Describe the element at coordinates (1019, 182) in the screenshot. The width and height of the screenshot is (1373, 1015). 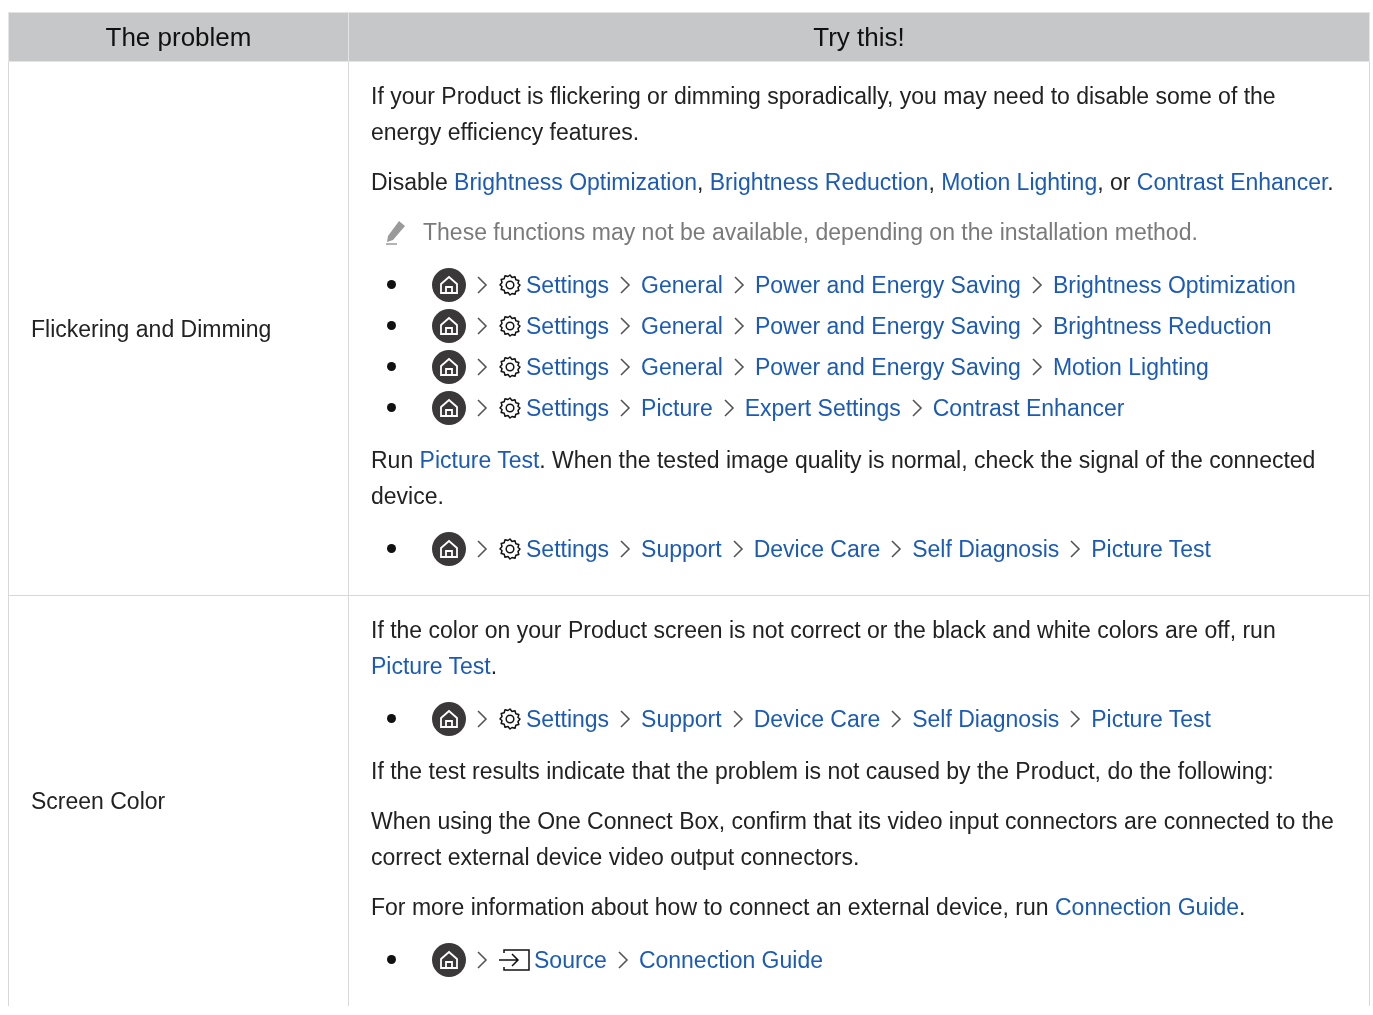
I see `text-link: Motion Lighting` at that location.